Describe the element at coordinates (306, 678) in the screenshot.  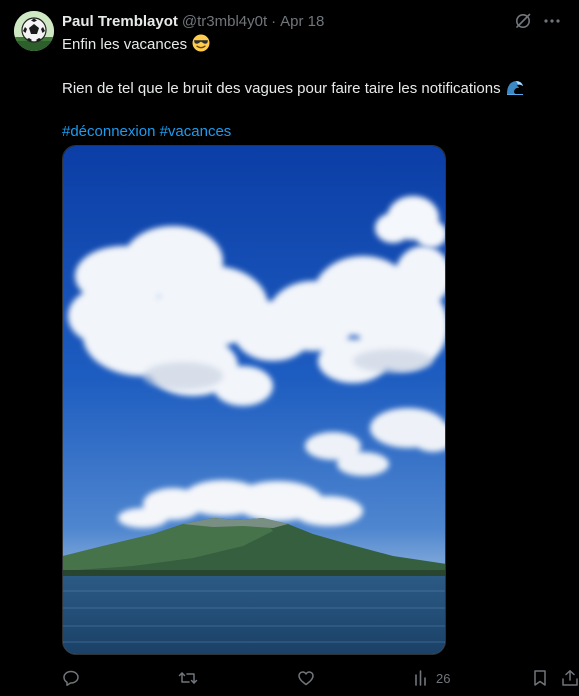
I see `like-icon` at that location.